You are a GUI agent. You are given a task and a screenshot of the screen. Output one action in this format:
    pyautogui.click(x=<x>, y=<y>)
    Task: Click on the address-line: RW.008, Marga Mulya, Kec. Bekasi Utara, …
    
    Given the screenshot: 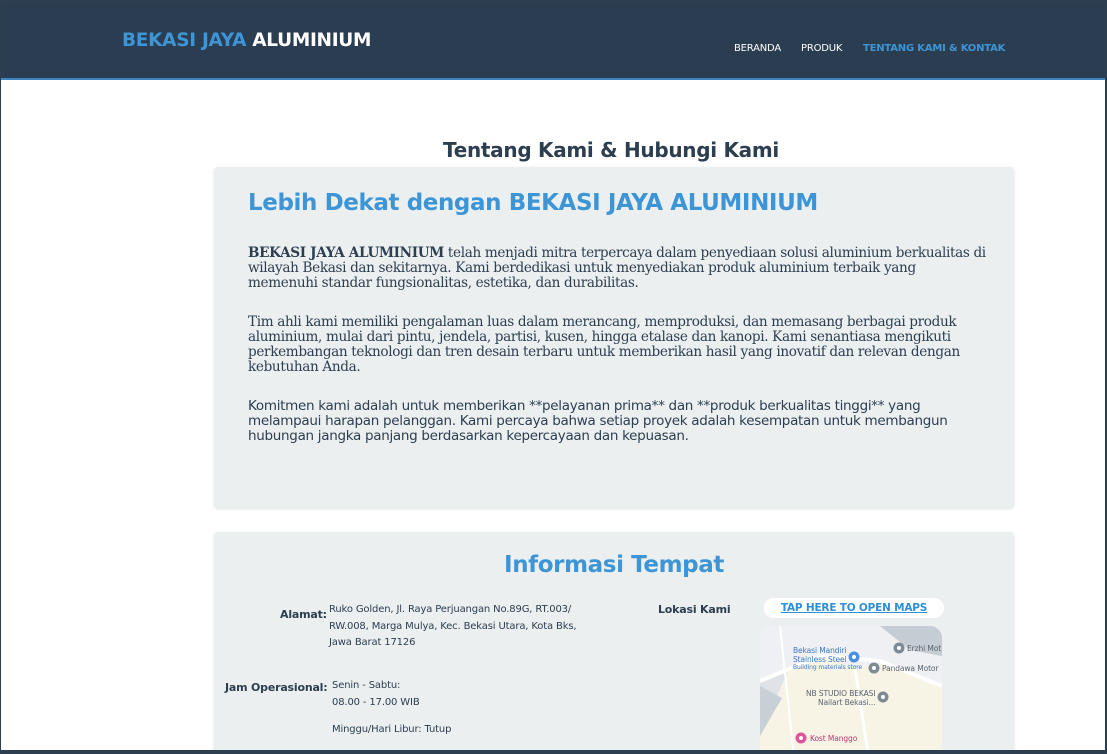 What is the action you would take?
    pyautogui.click(x=453, y=626)
    